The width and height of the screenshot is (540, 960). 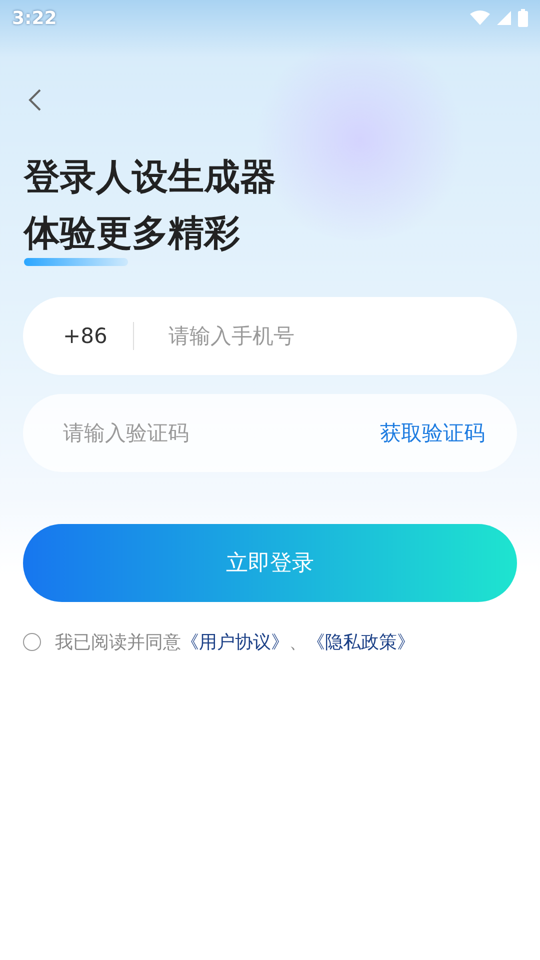 I want to click on code-field: 请输入验证码 获取验证码, so click(x=270, y=433).